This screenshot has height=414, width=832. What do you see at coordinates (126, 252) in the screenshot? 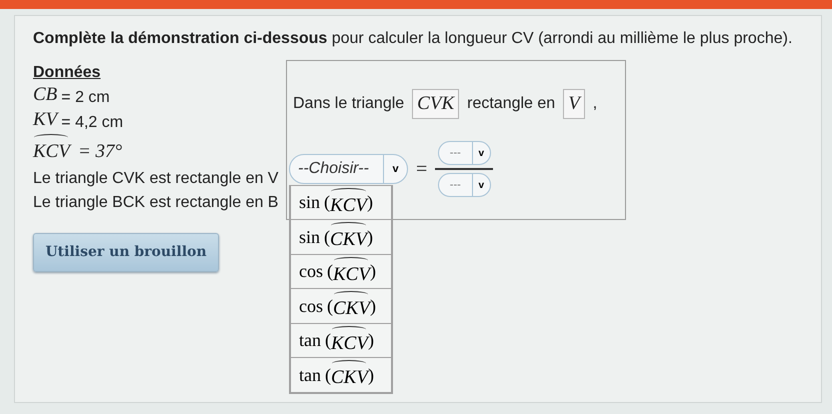
I see `draft-button: Utiliser un brouillon` at bounding box center [126, 252].